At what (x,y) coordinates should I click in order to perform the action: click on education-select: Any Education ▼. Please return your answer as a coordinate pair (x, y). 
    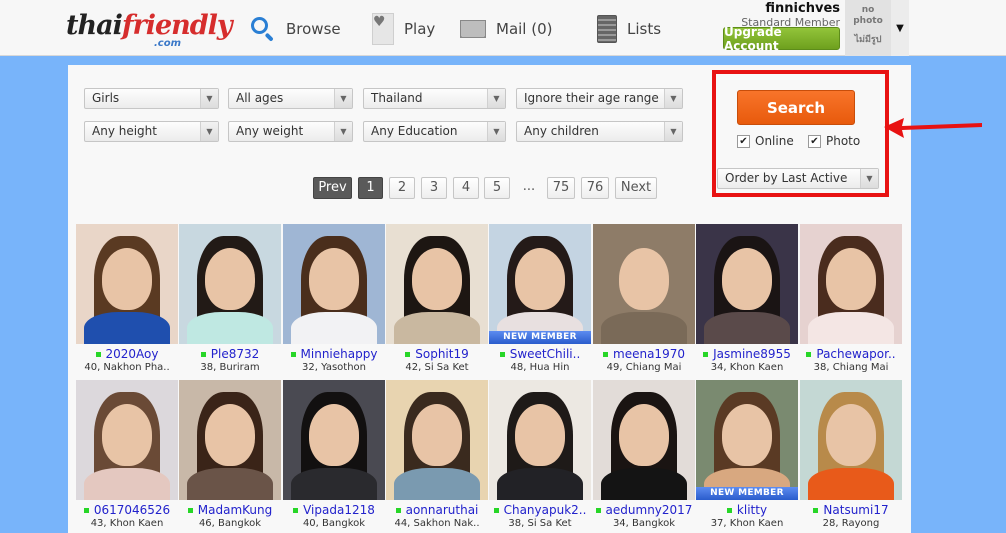
    Looking at the image, I should click on (434, 131).